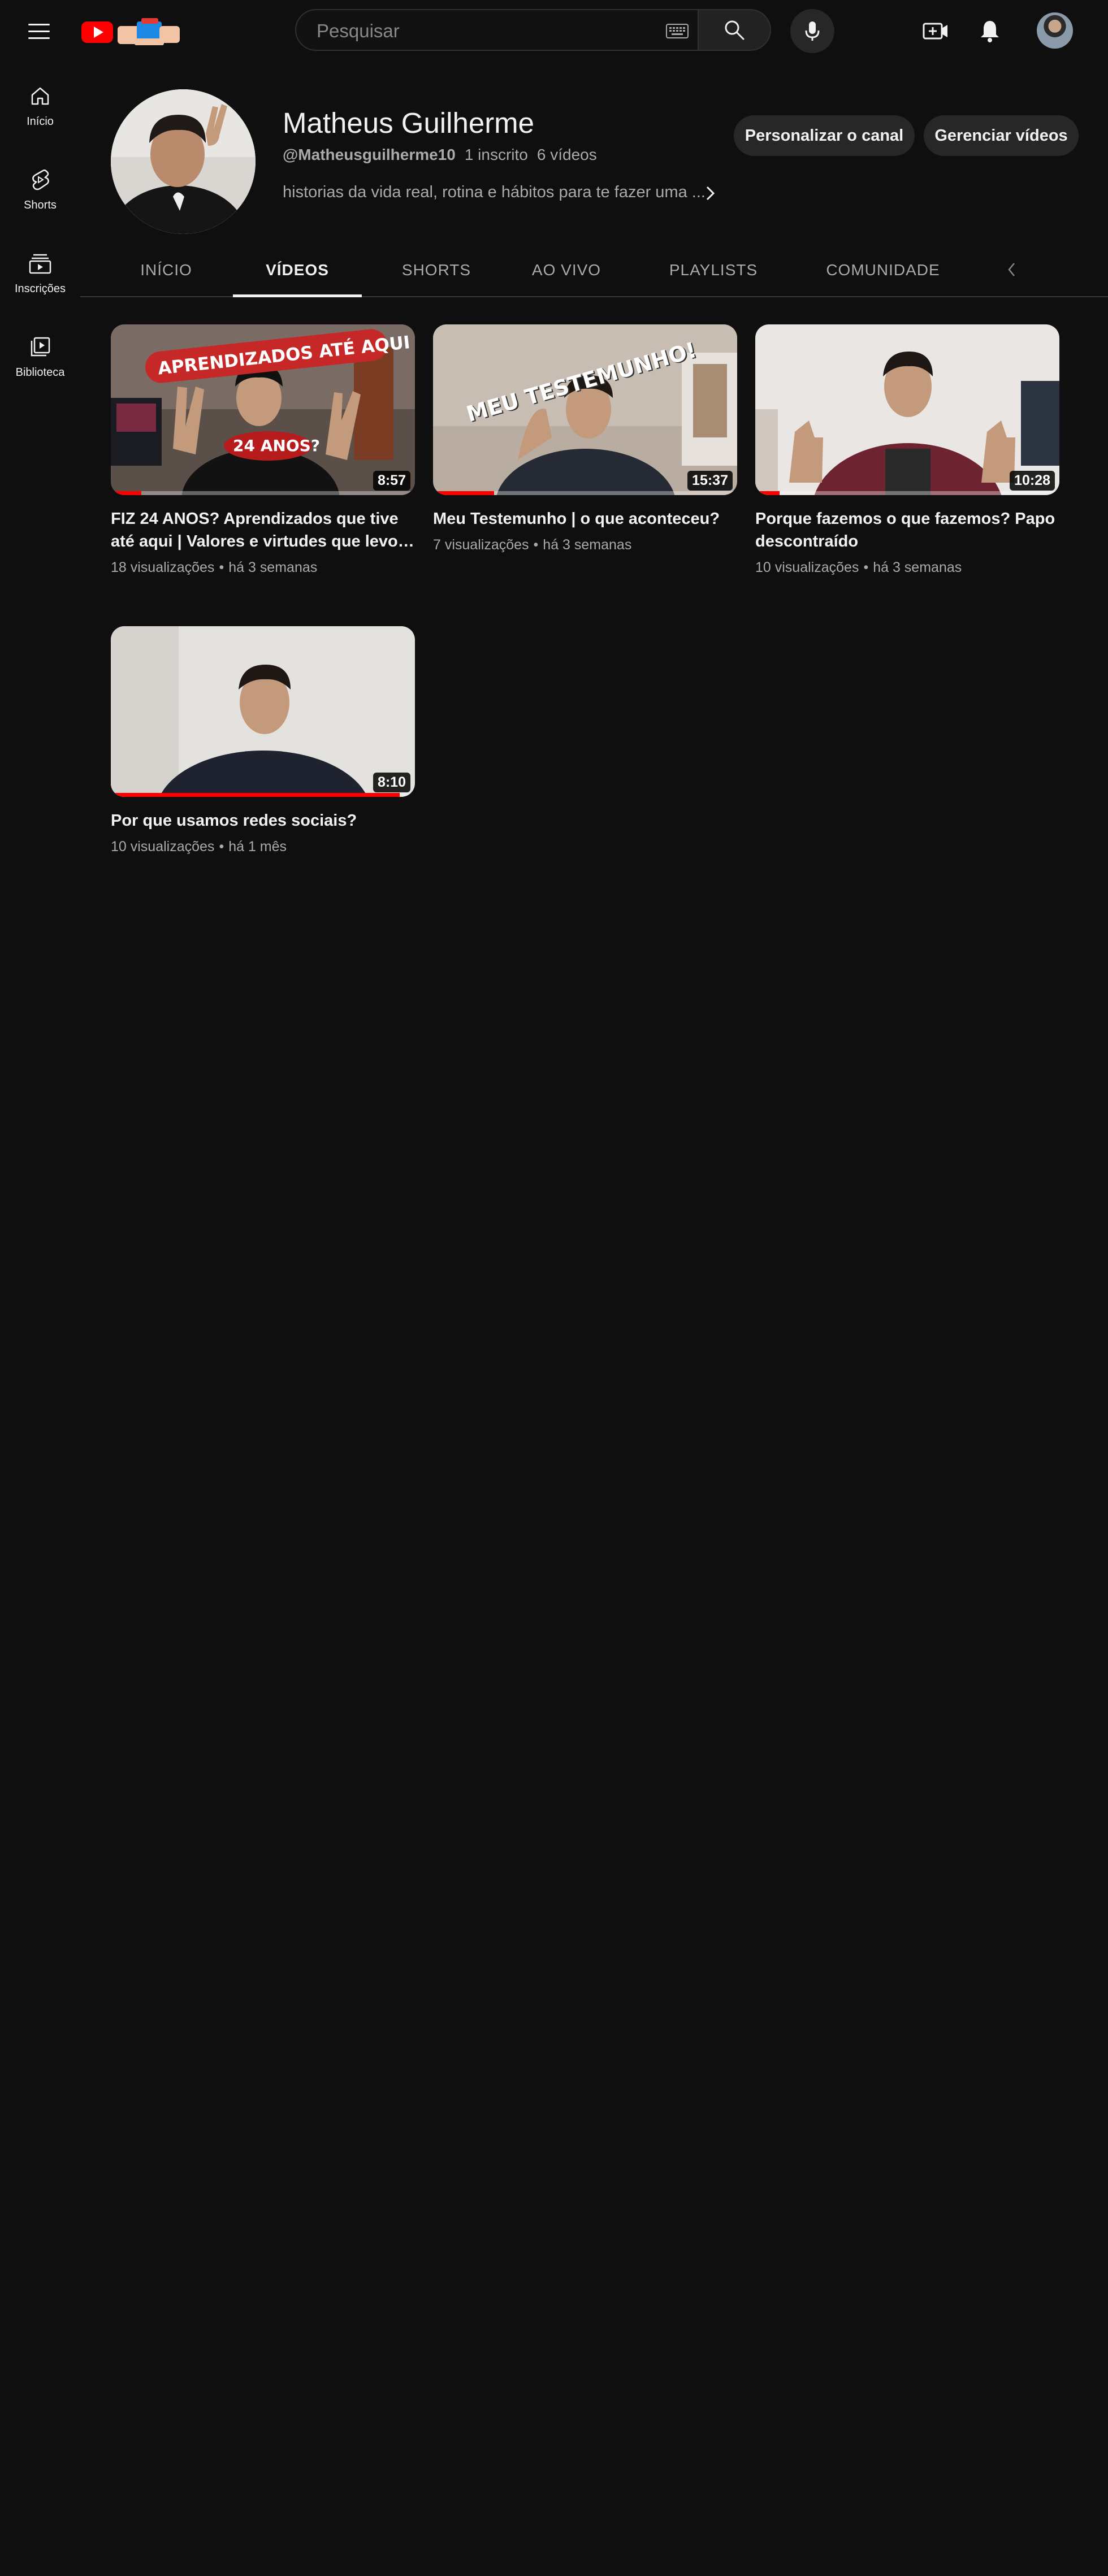 The height and width of the screenshot is (2576, 1108). I want to click on create-video-button, so click(936, 31).